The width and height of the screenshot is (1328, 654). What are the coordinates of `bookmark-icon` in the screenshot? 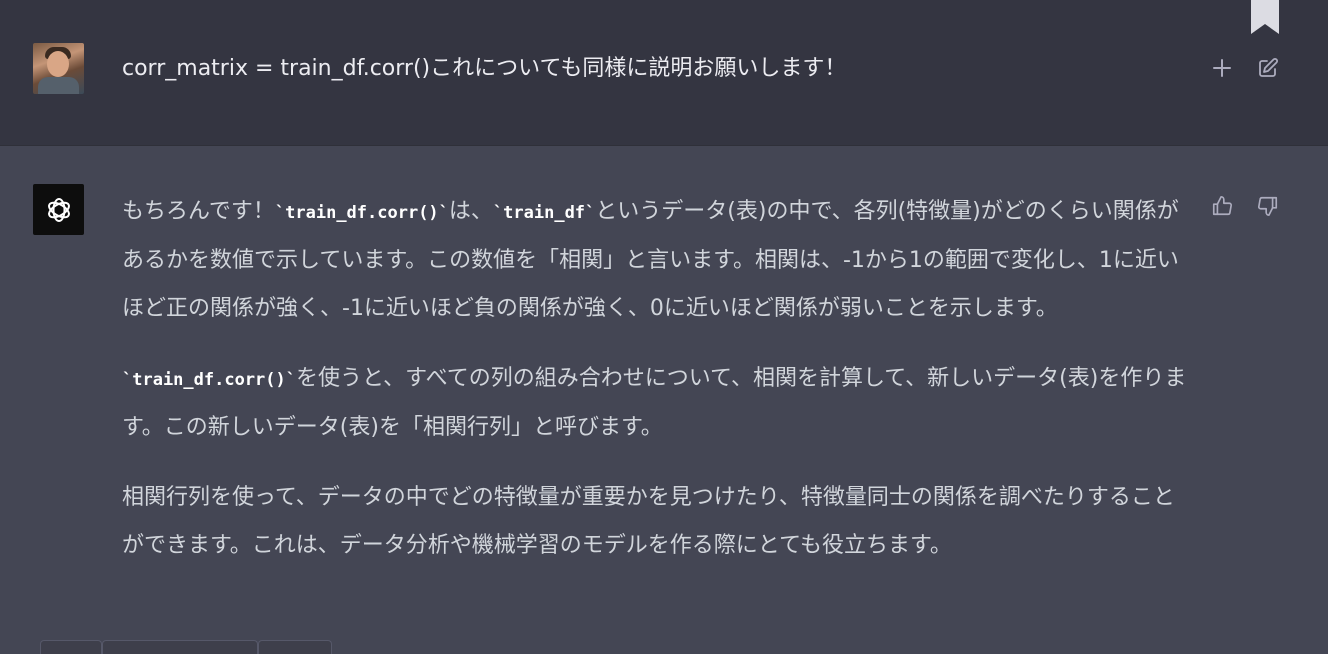 It's located at (1265, 17).